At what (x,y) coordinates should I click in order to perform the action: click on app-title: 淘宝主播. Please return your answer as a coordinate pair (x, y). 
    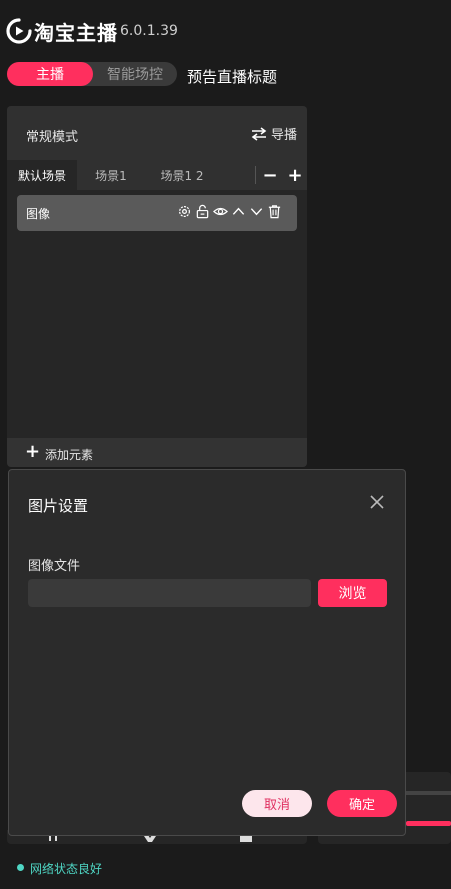
    Looking at the image, I should click on (76, 33).